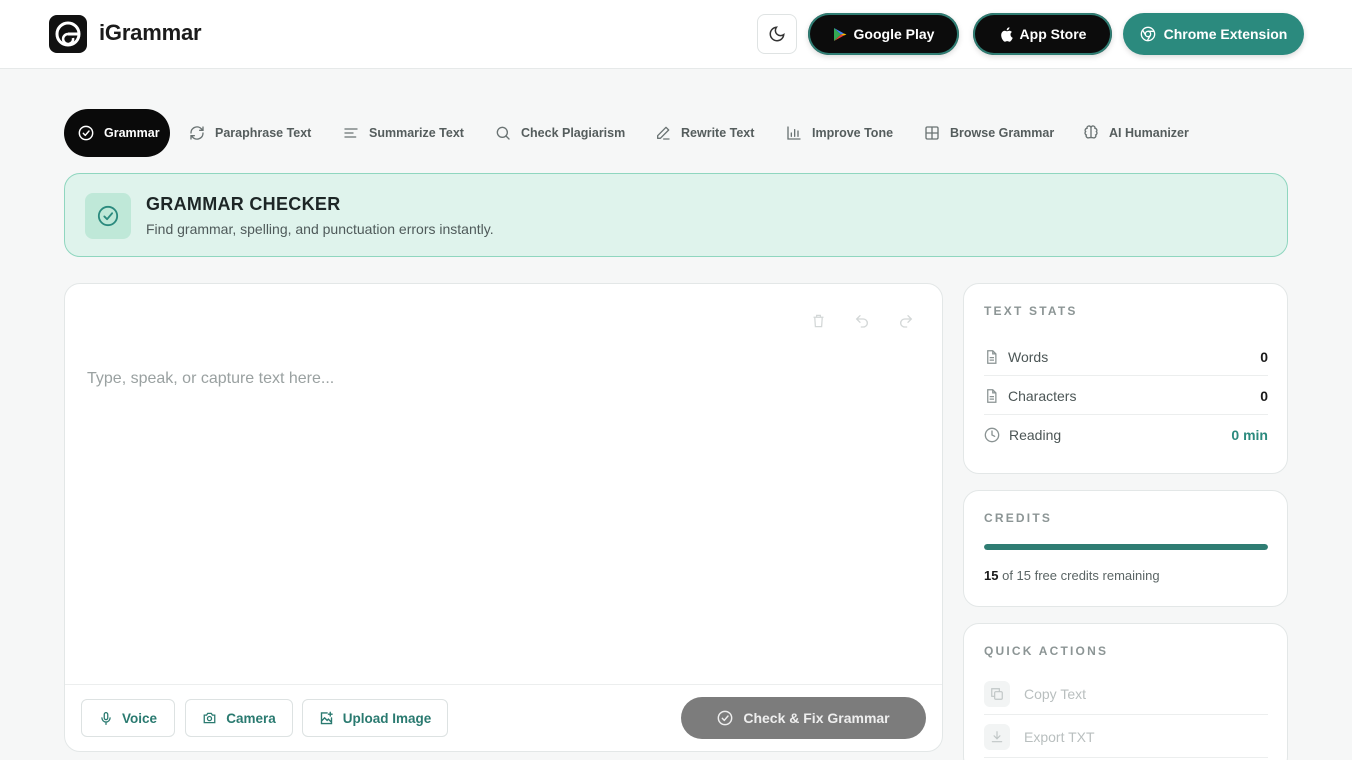 The height and width of the screenshot is (760, 1352). Describe the element at coordinates (1126, 356) in the screenshot. I see `stat-row-words: Words 0` at that location.